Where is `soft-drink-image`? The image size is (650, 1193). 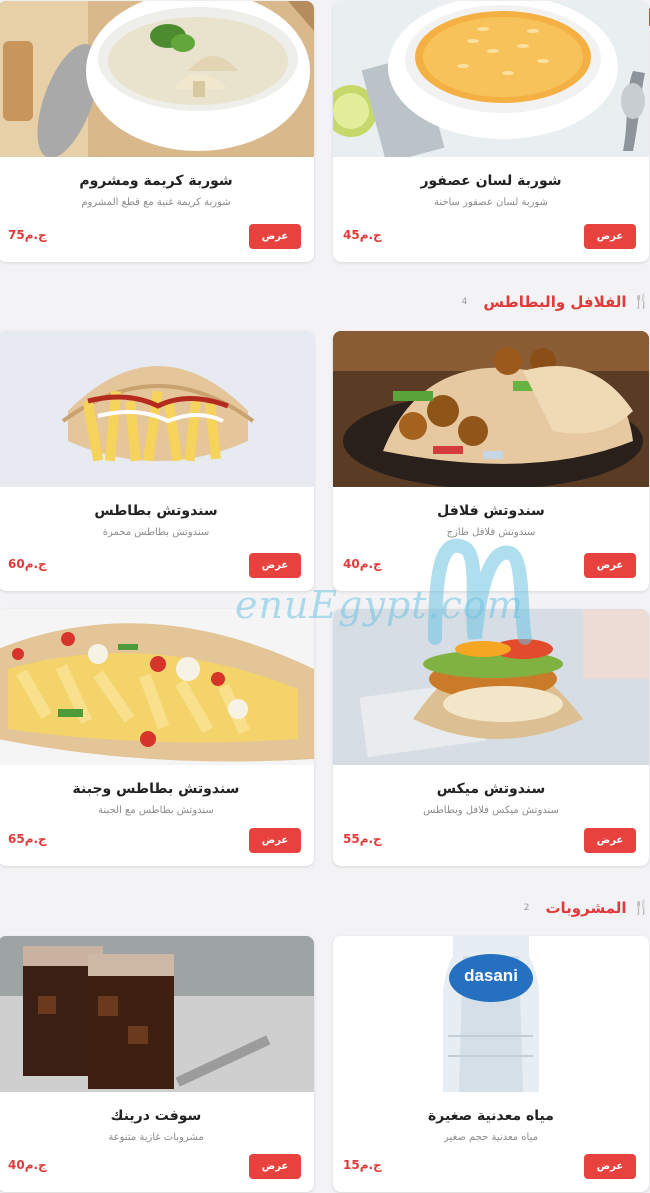
soft-drink-image is located at coordinates (157, 1014).